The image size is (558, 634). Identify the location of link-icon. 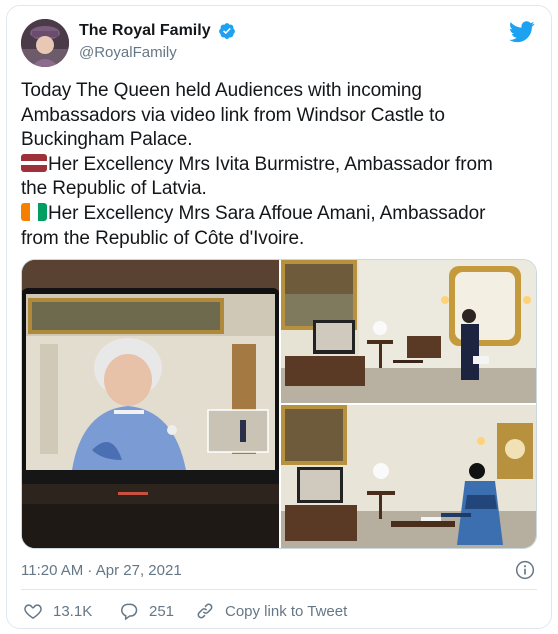
(205, 611).